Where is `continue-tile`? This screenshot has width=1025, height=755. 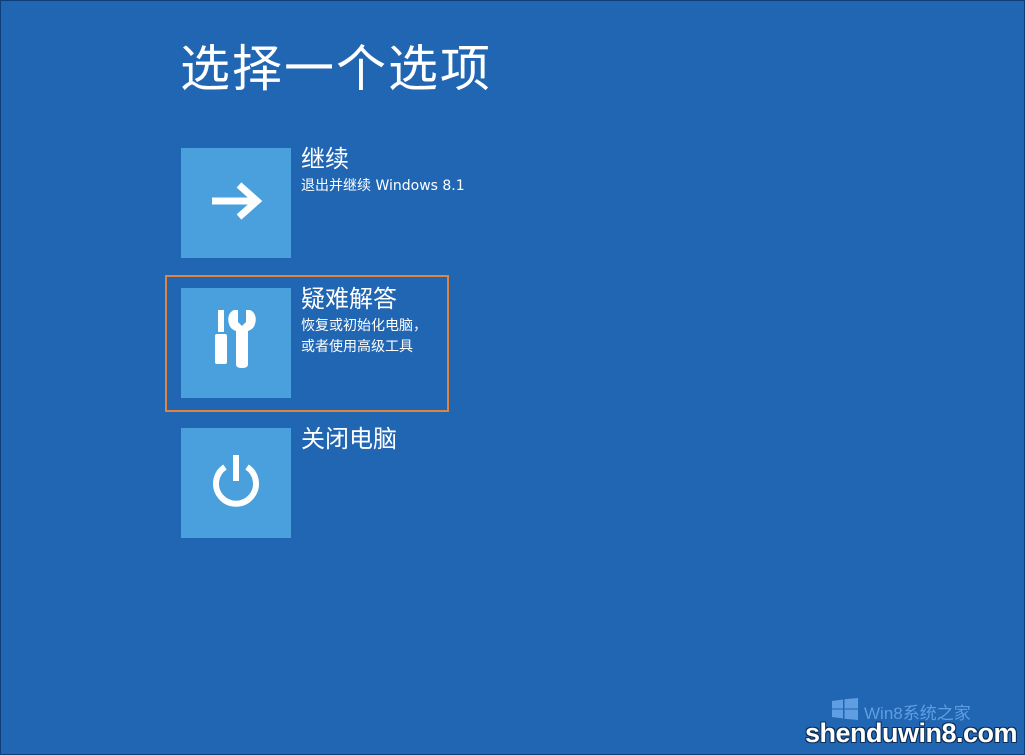
continue-tile is located at coordinates (236, 203).